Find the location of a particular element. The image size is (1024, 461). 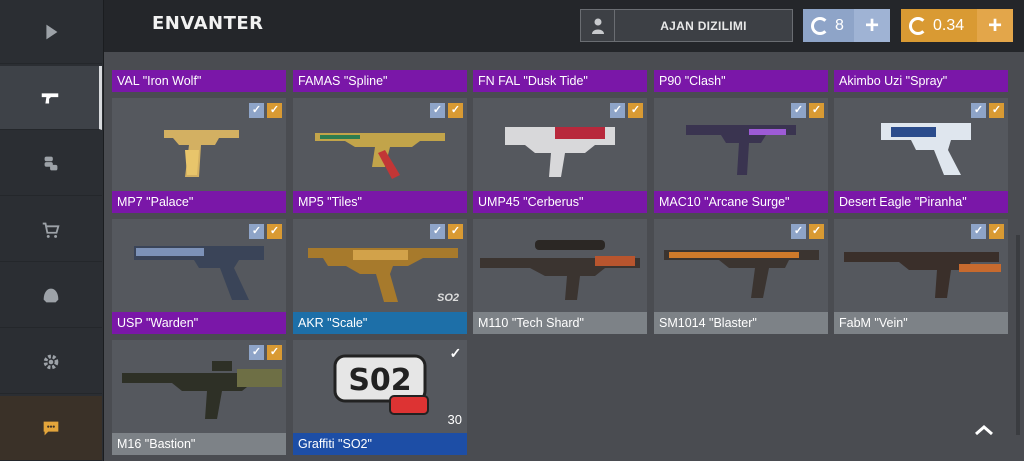

page-title: ENVANTER is located at coordinates (208, 23).